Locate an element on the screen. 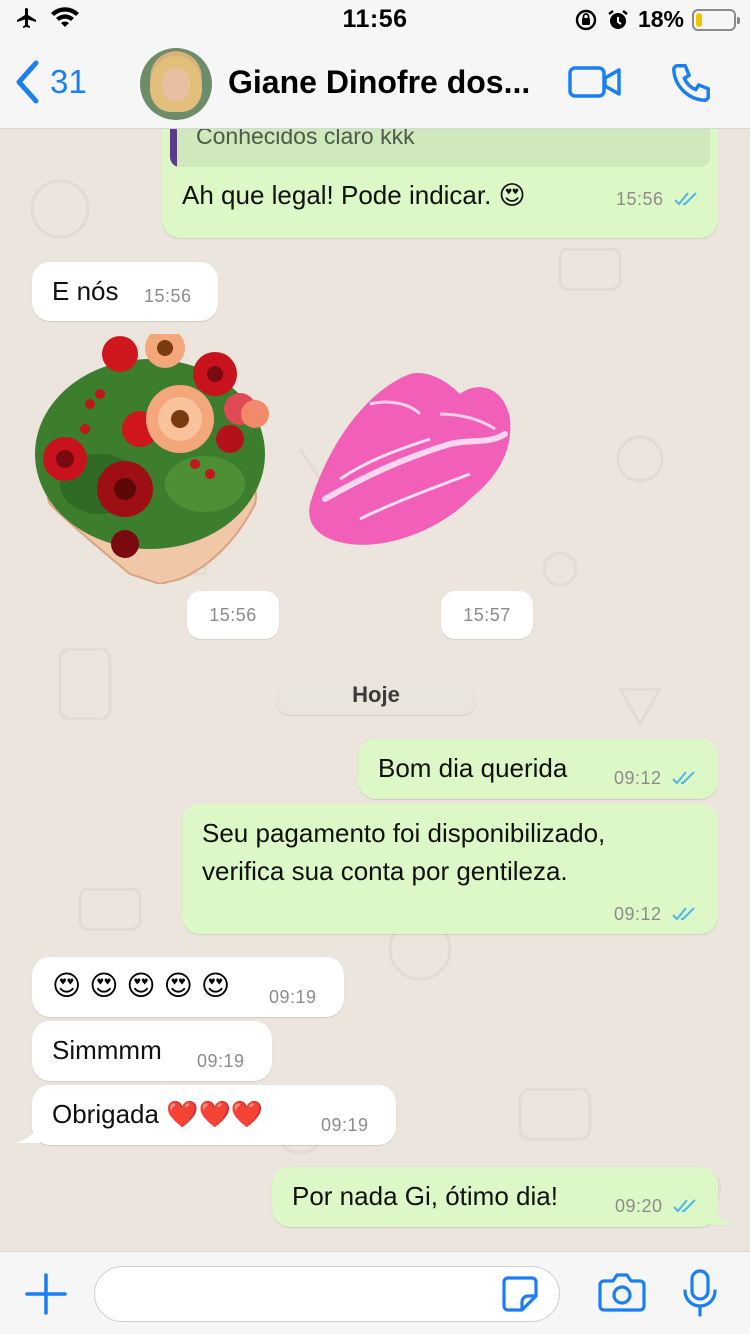 Image resolution: width=750 pixels, height=1334 pixels. message-text: Bom dia querida is located at coordinates (473, 768).